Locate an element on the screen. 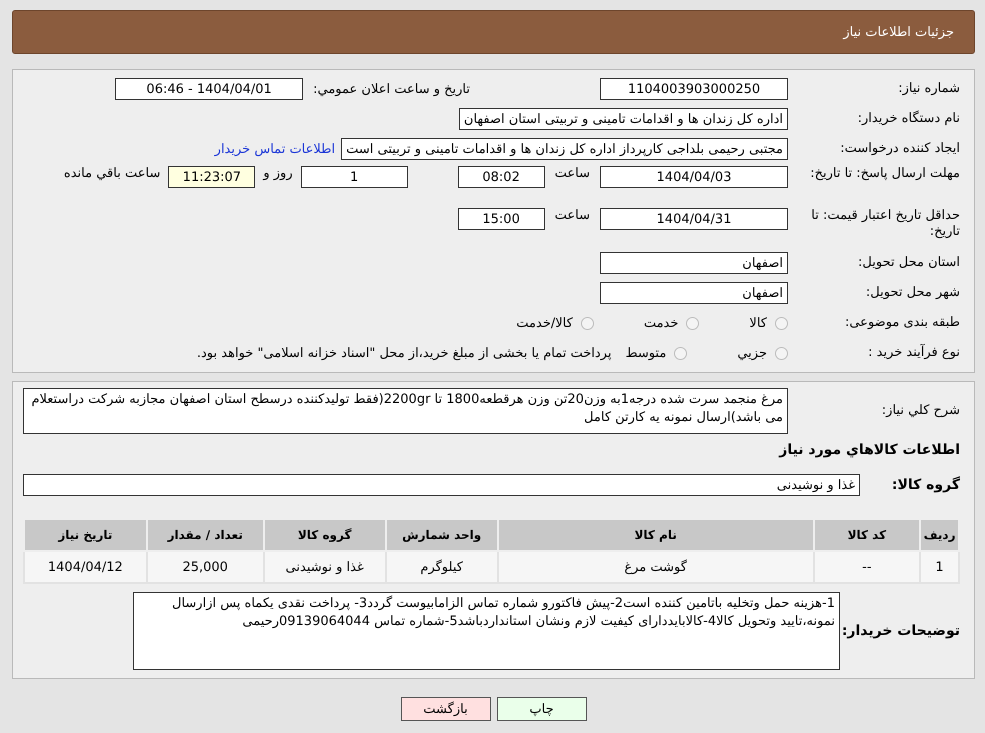 The width and height of the screenshot is (985, 733). radio-label: کالا/خدمت is located at coordinates (544, 323).